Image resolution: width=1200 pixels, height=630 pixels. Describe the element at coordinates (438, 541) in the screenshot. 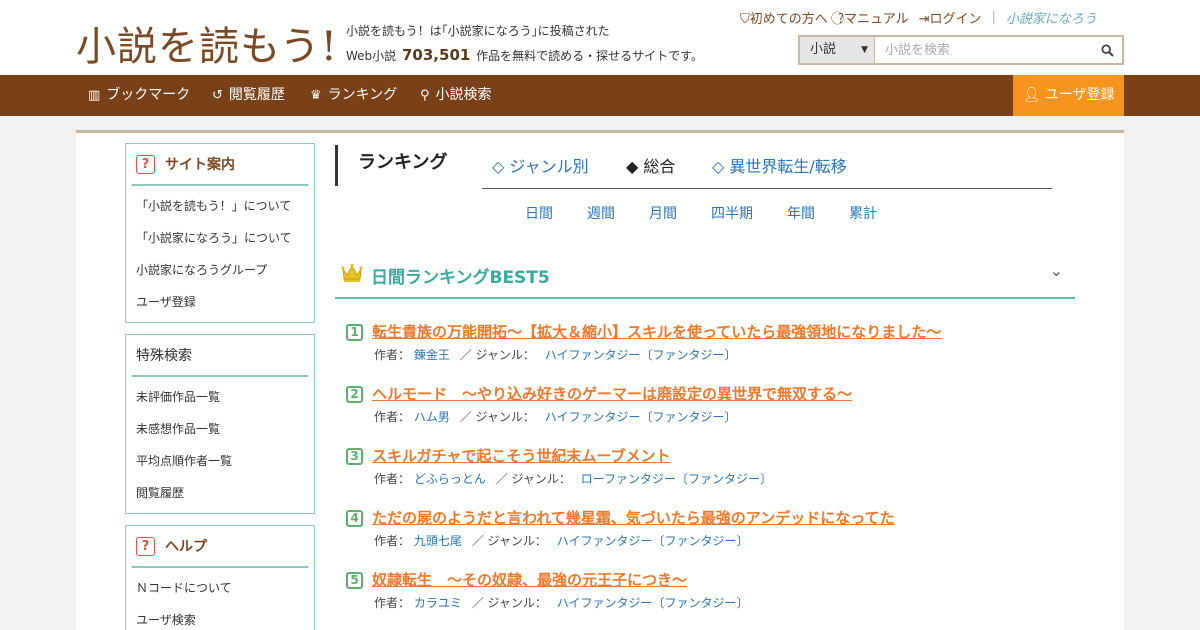

I see `author-link: 九頭七尾` at that location.